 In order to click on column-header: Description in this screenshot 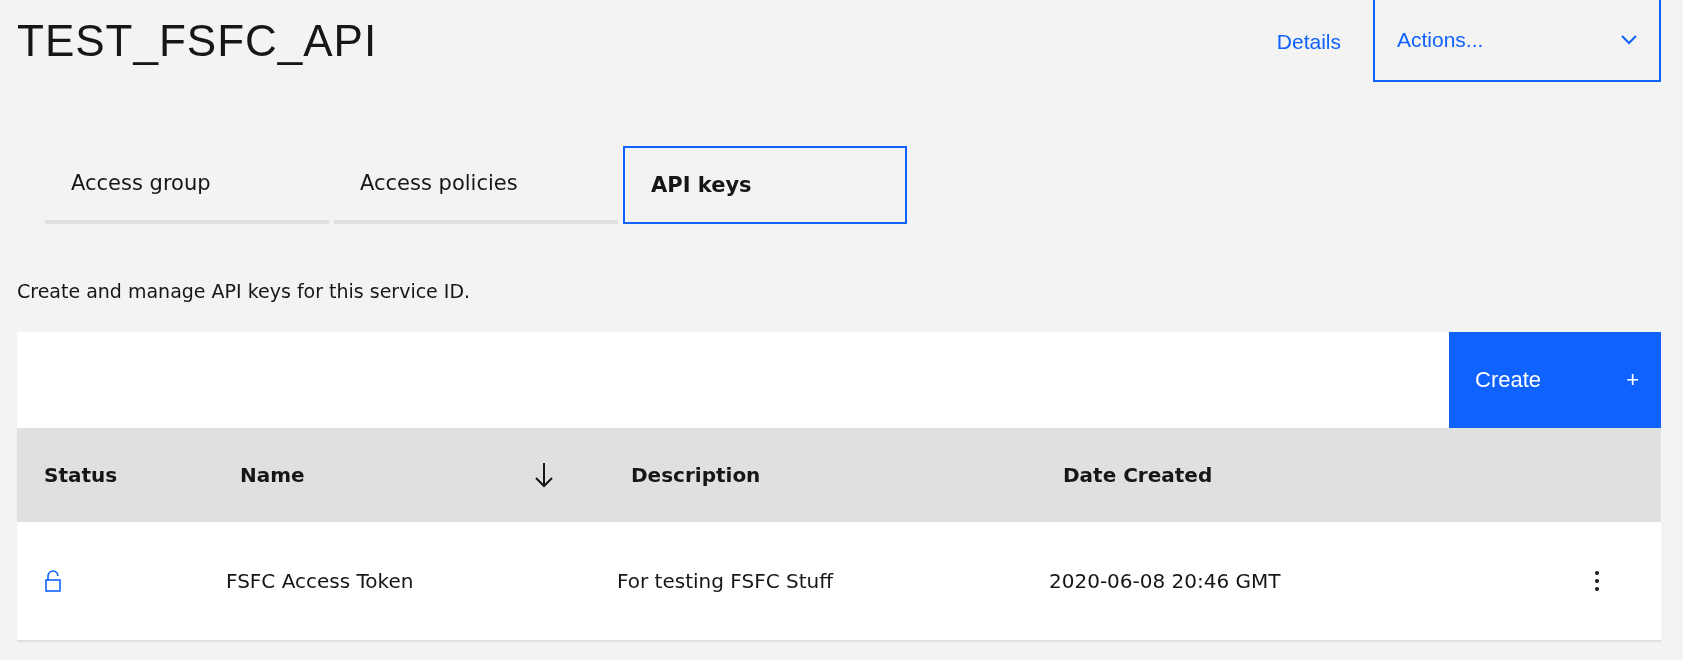, I will do `click(696, 475)`.